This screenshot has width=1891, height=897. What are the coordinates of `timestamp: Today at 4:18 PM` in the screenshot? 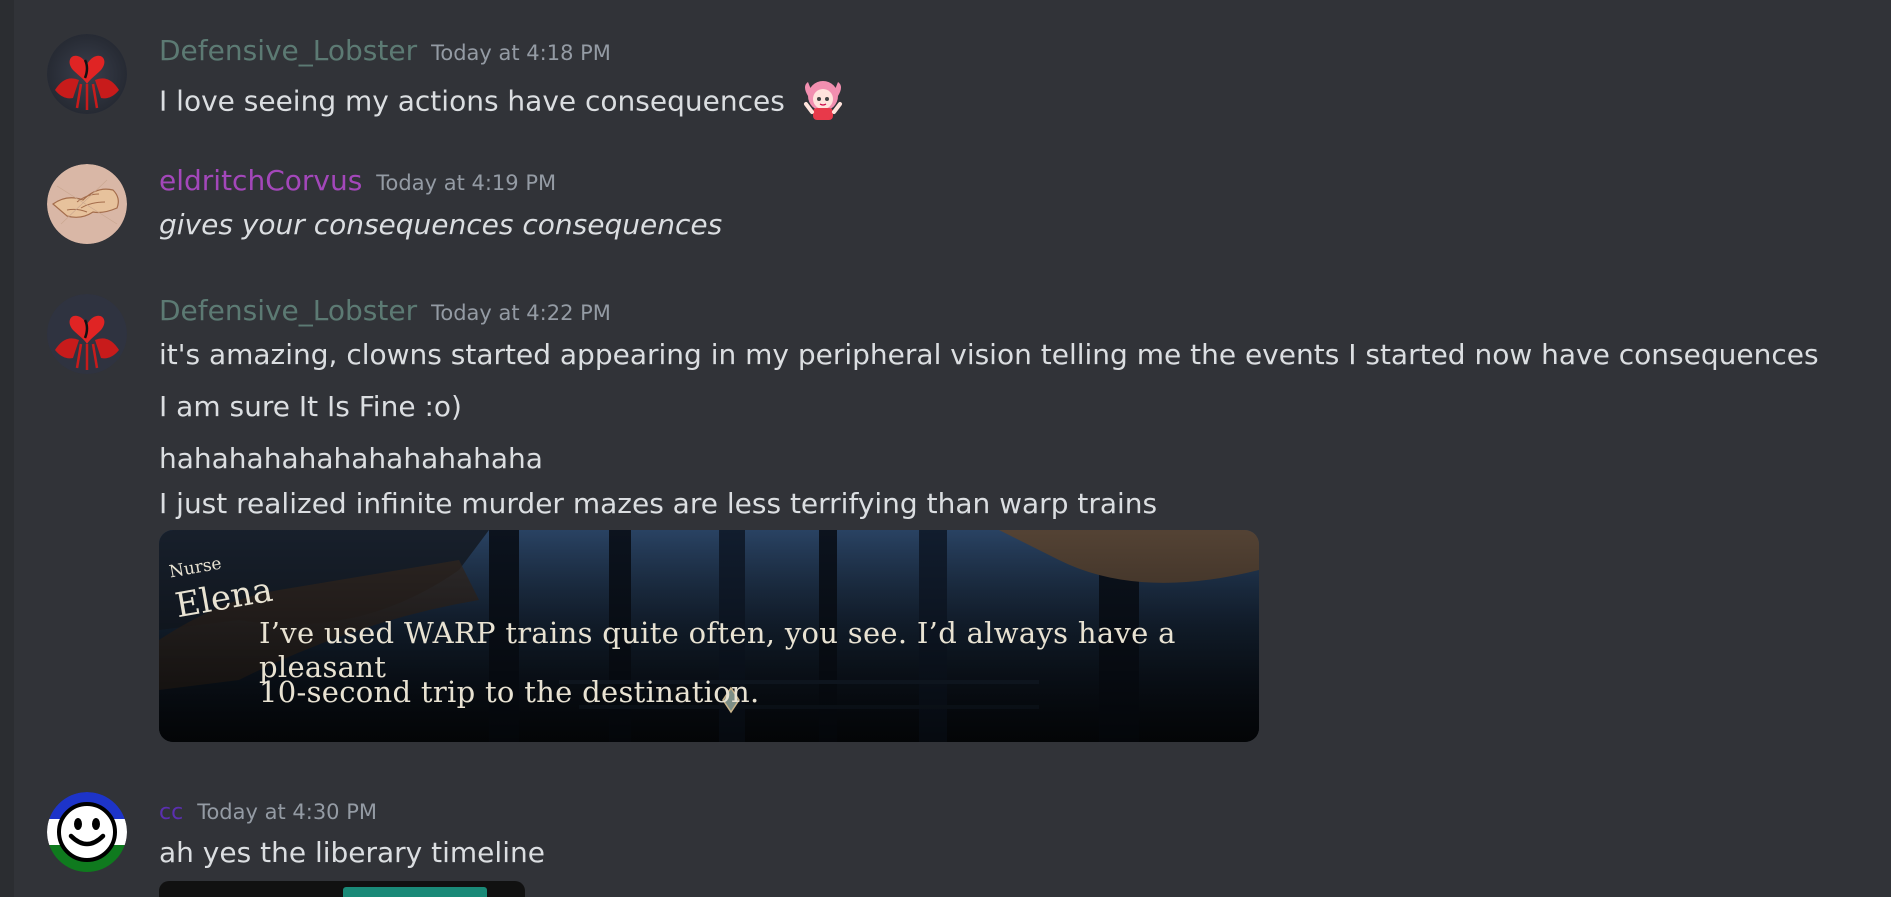 It's located at (521, 53).